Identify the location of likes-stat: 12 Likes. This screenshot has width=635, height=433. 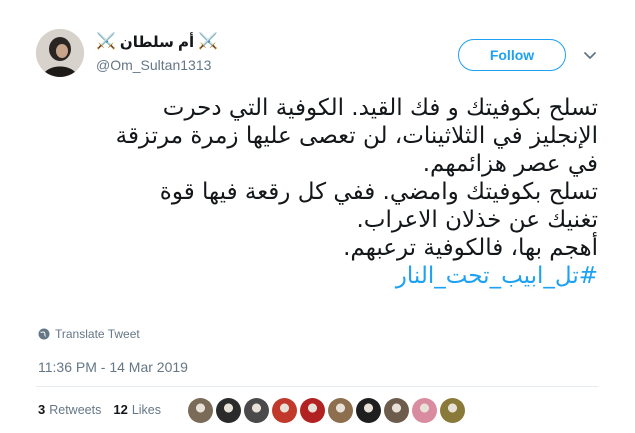
(137, 409).